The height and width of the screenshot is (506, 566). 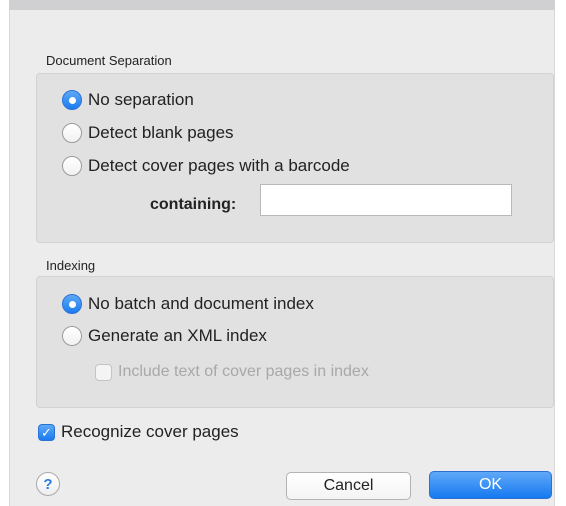 I want to click on checkmark-icon: ✓, so click(x=46, y=432).